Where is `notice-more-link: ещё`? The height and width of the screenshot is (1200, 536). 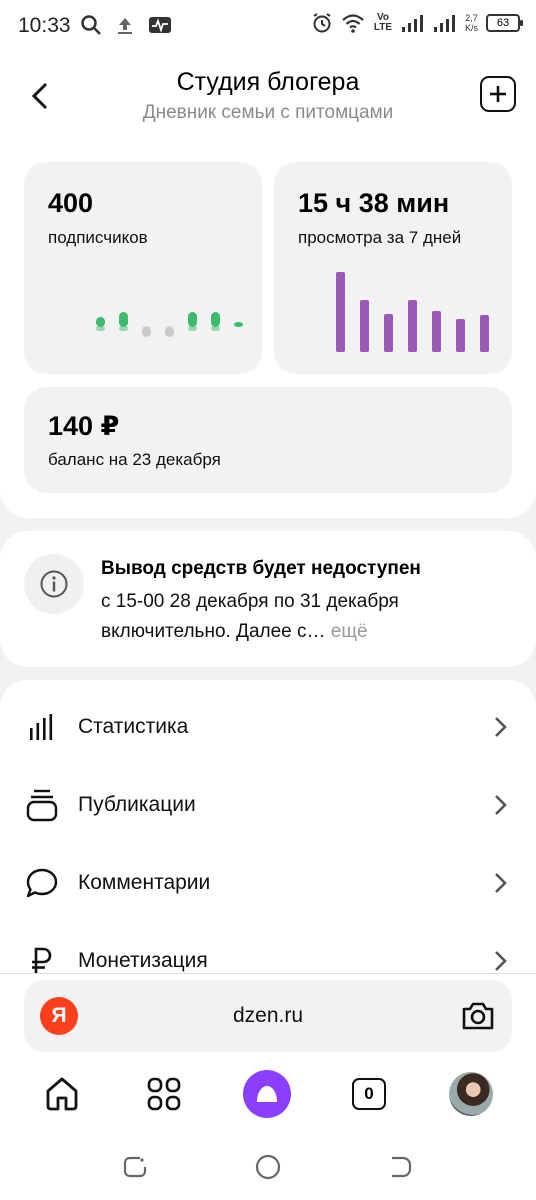 notice-more-link: ещё is located at coordinates (349, 631).